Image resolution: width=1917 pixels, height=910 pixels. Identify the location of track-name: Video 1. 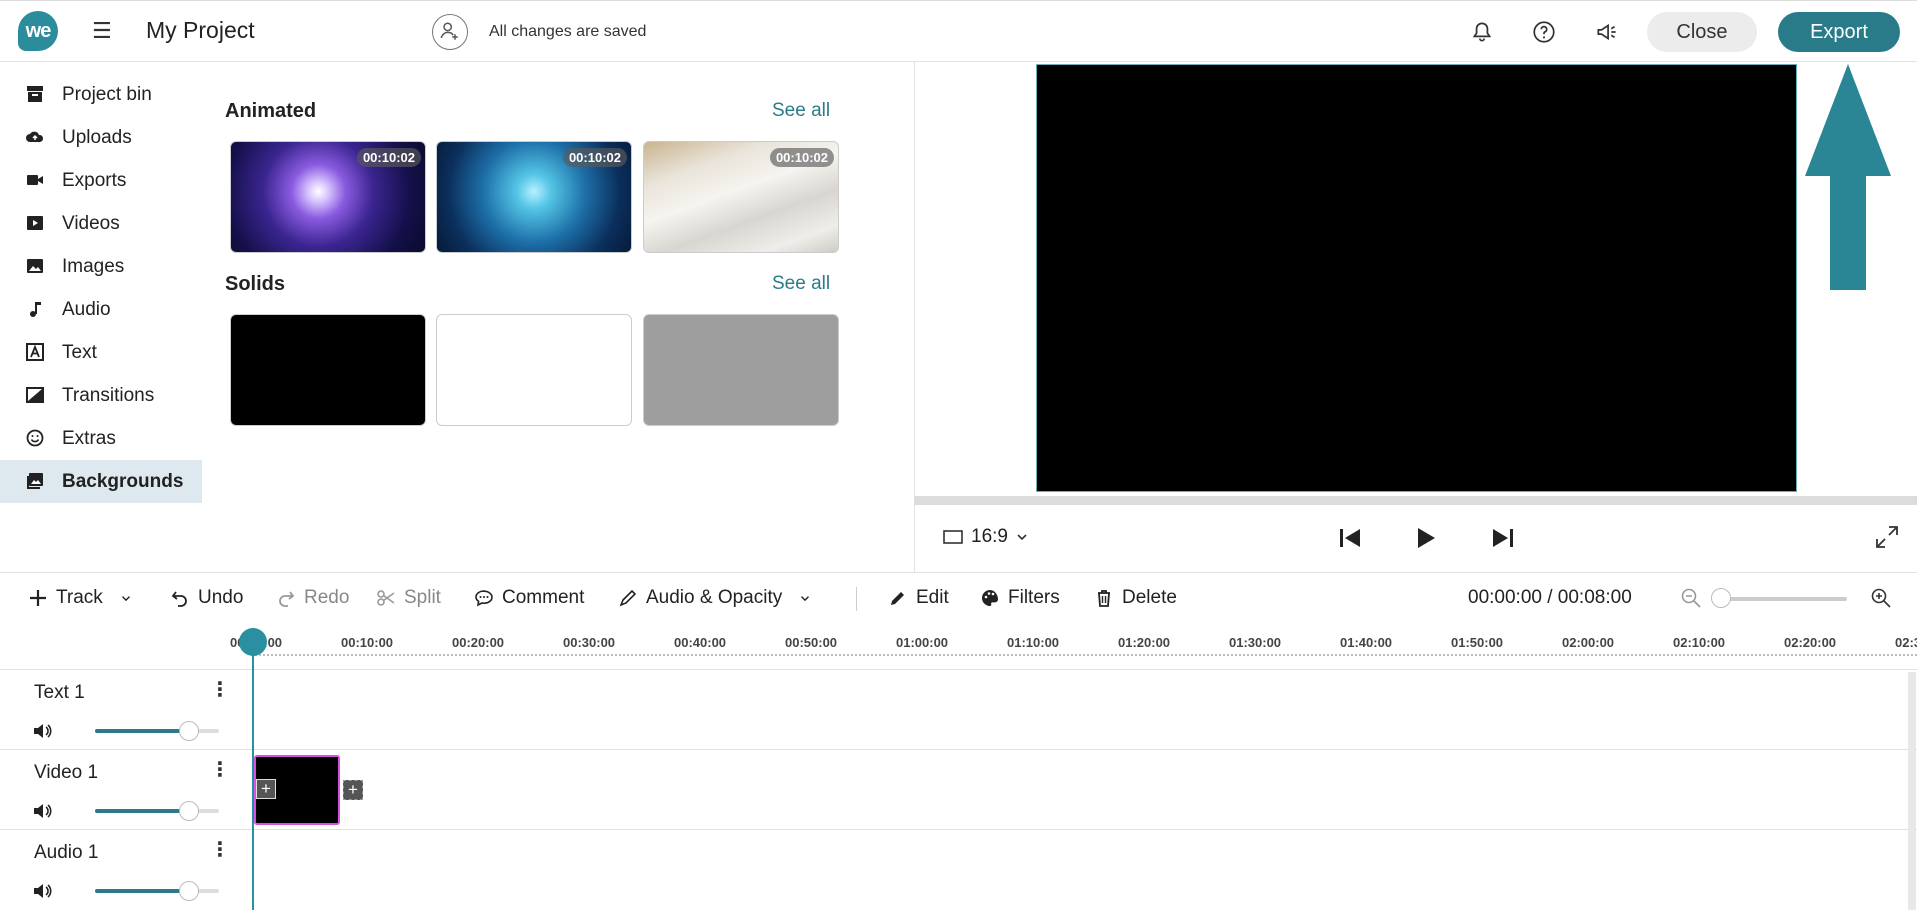
(66, 772).